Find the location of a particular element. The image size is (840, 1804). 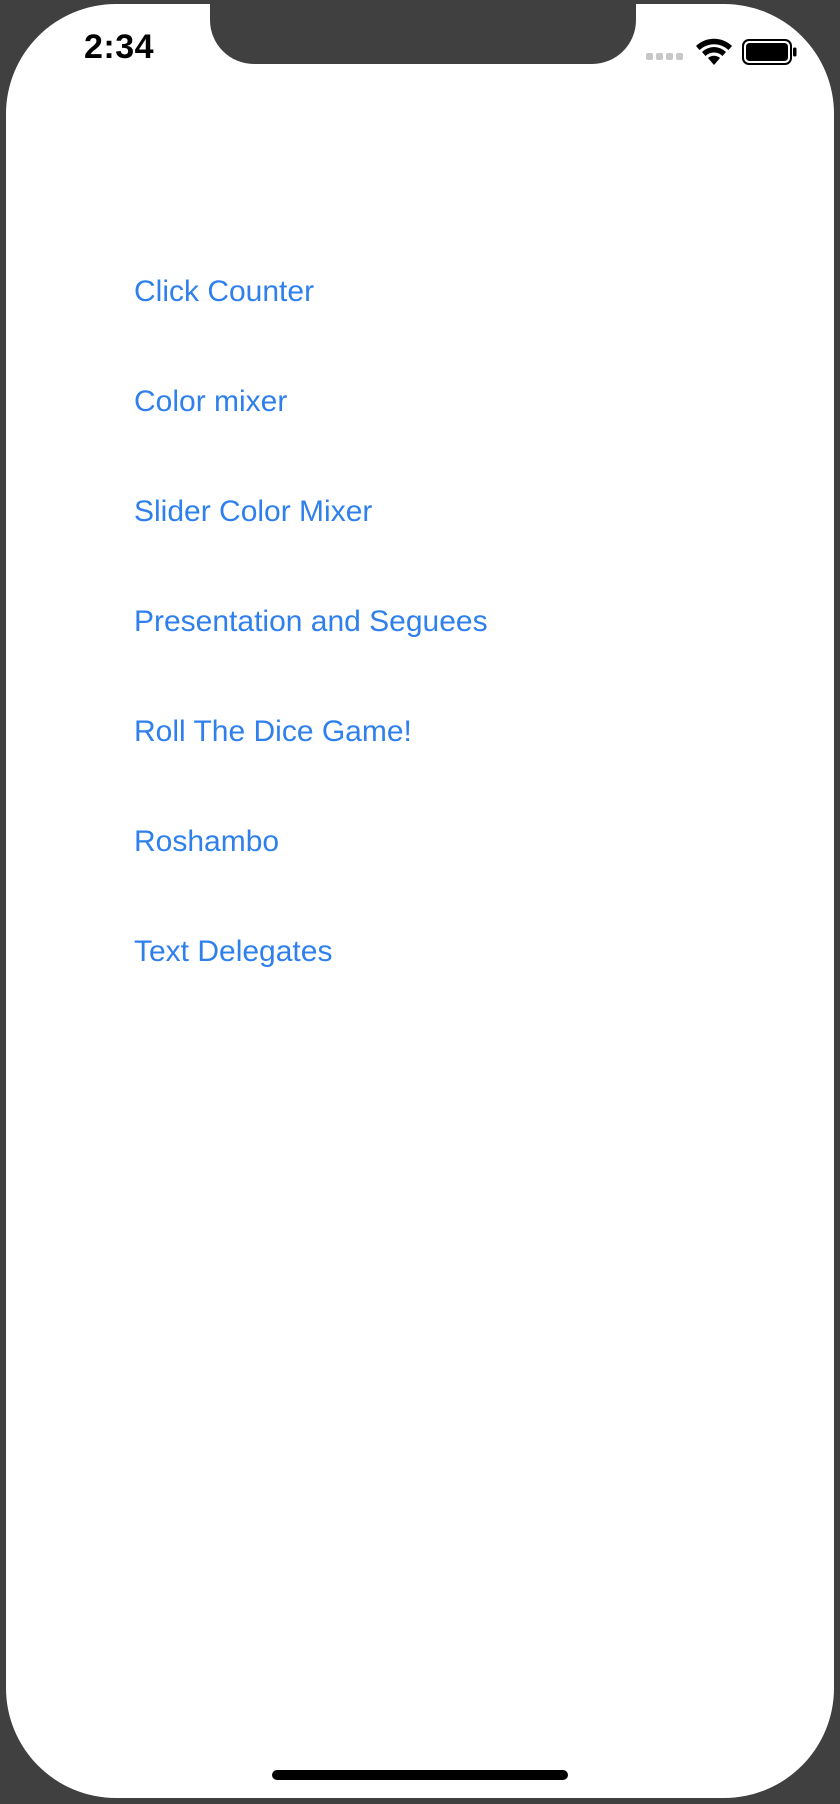

menu-item-click-counter: Click Counter is located at coordinates (224, 292).